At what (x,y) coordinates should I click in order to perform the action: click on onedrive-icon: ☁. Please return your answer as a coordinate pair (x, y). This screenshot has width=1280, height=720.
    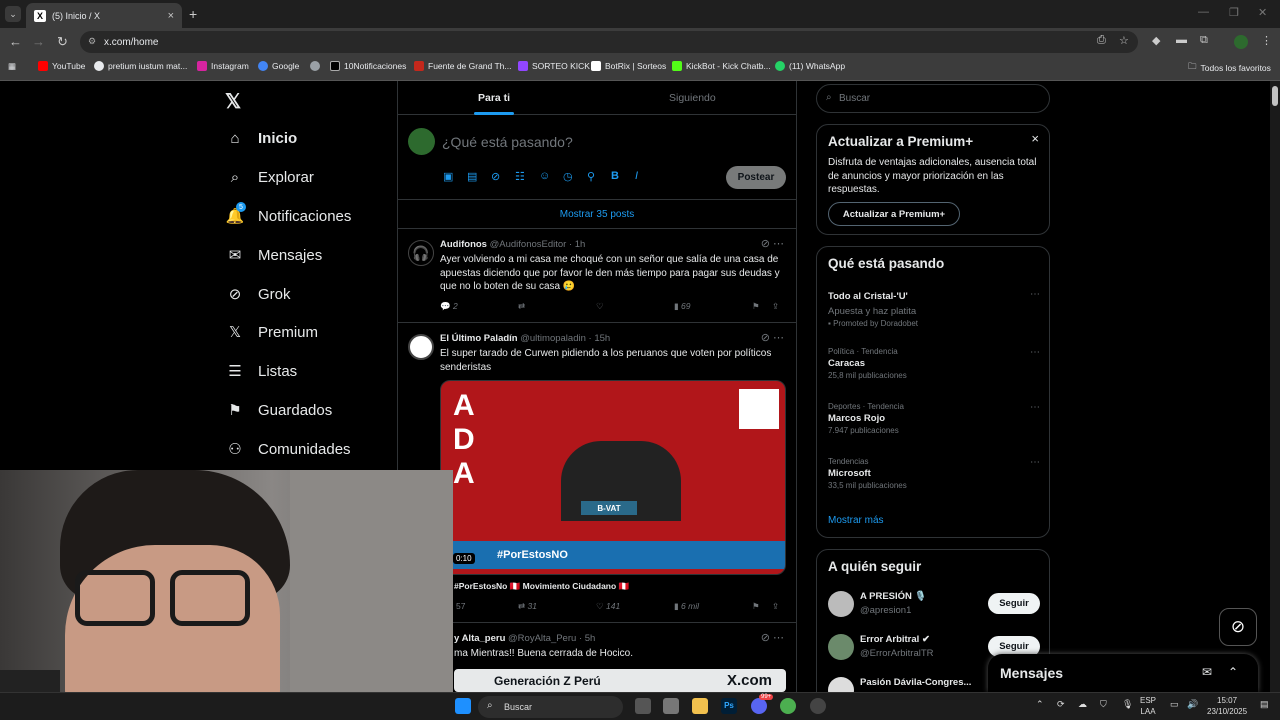
    Looking at the image, I should click on (1082, 704).